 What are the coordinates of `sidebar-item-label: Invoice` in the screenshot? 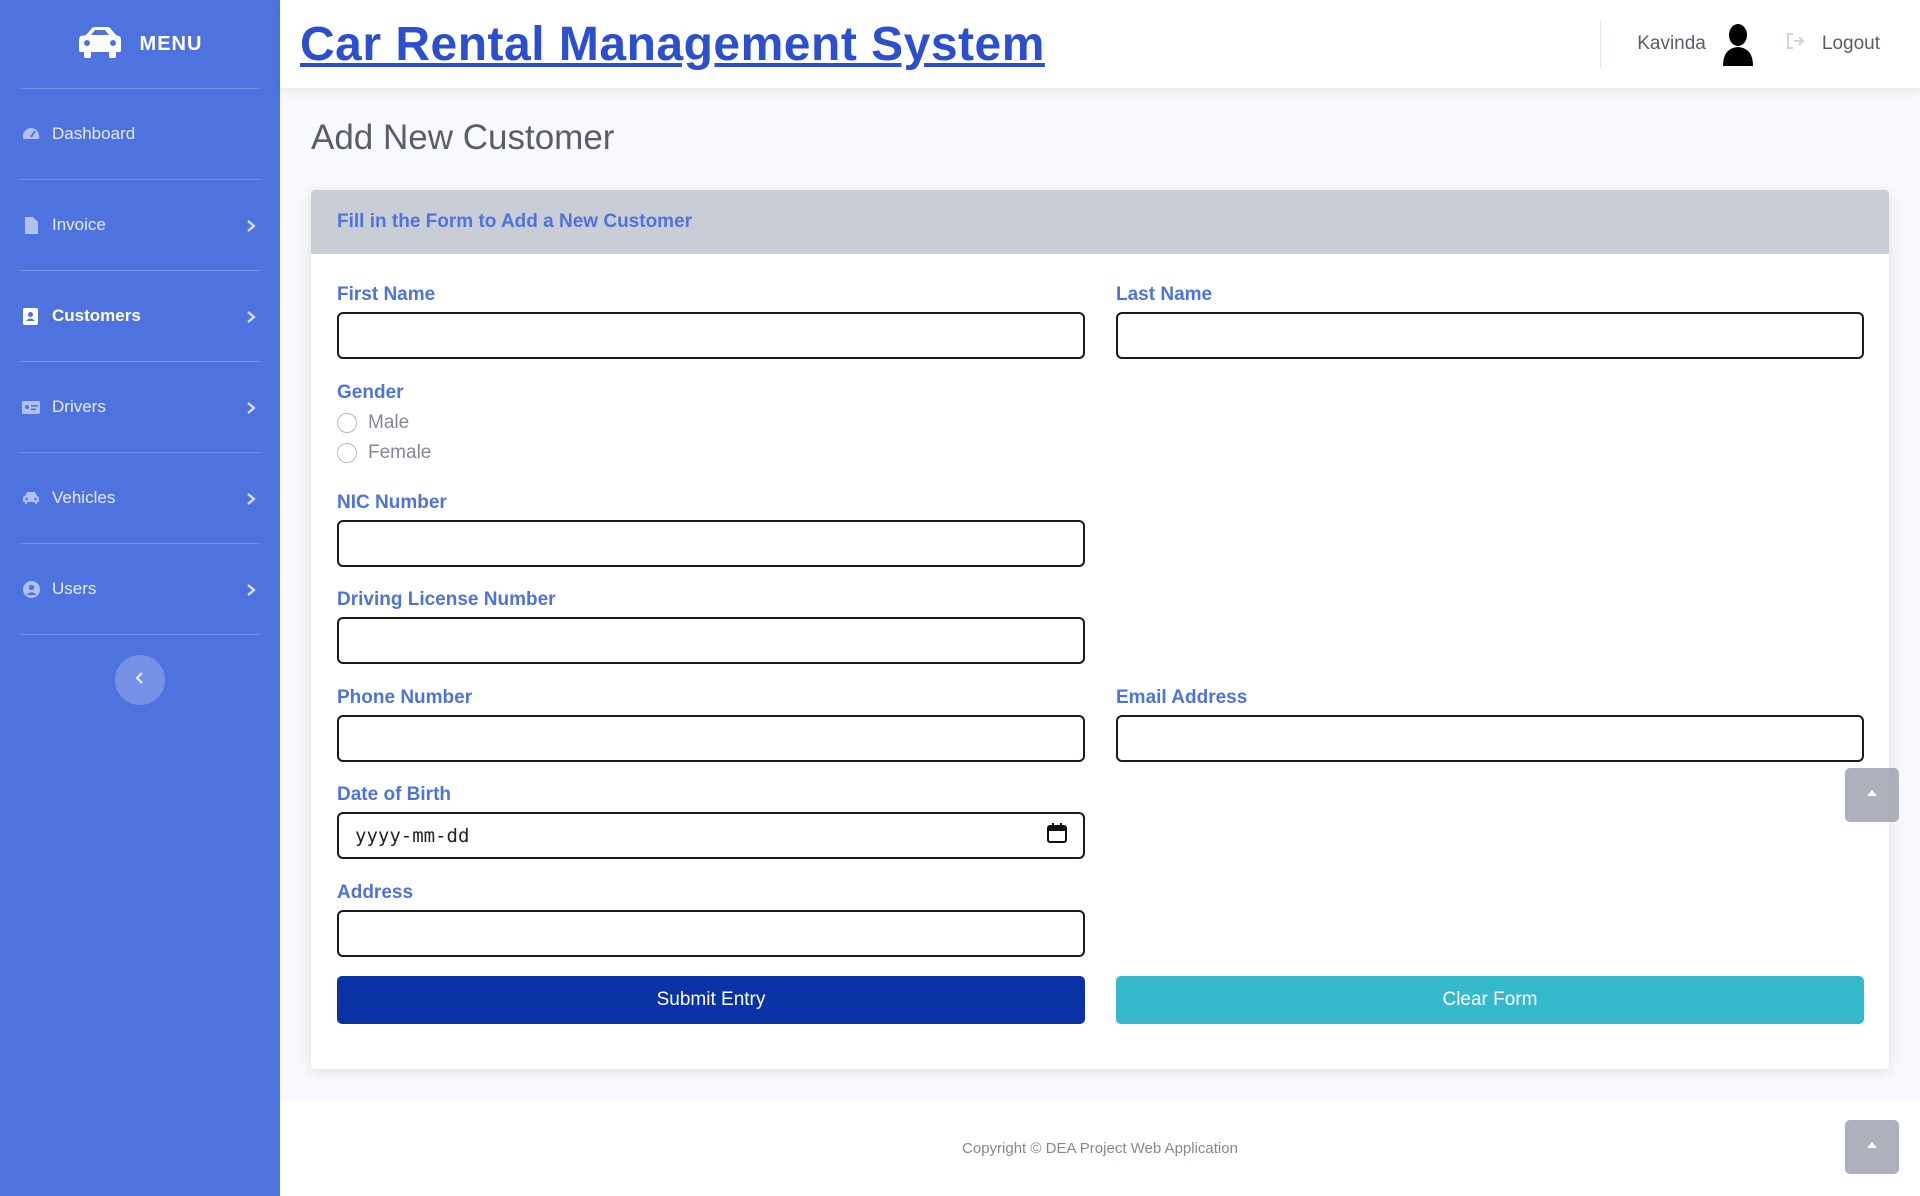 It's located at (79, 224).